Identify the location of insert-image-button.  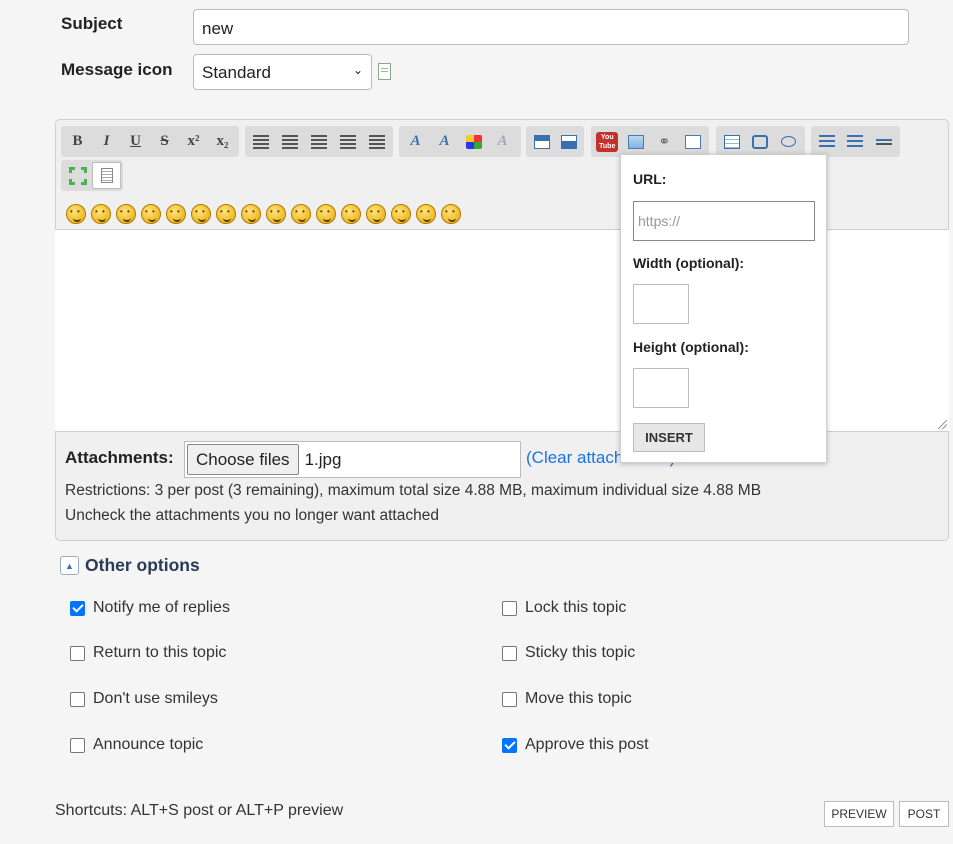
(636, 141).